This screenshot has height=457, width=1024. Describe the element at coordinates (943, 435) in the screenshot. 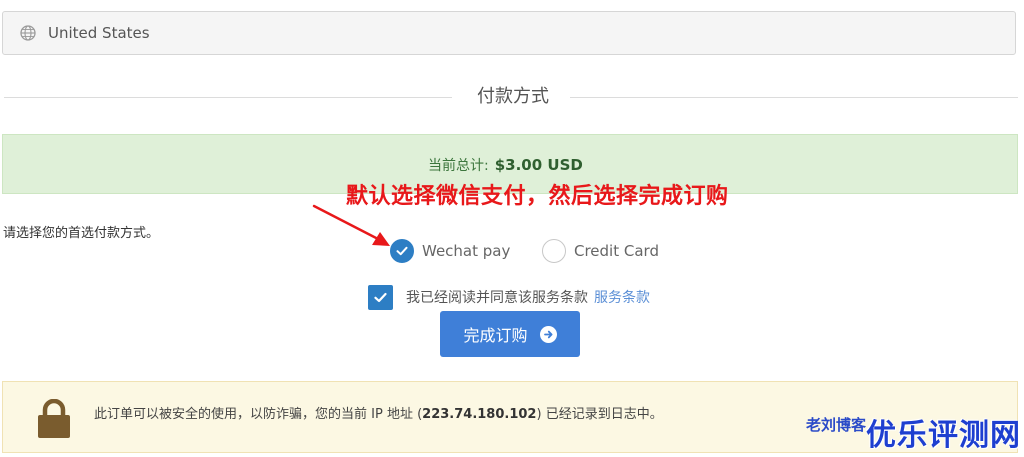

I see `watermark-large: 优乐评测网` at that location.